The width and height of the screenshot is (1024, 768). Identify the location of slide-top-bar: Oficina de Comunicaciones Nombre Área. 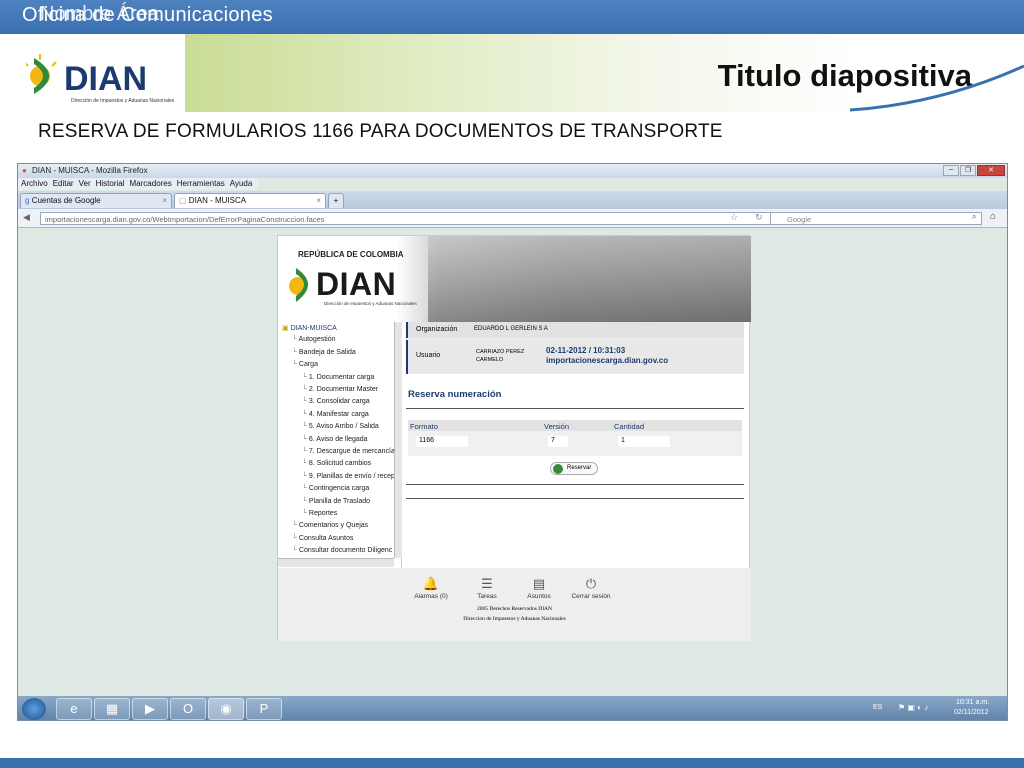
(512, 17).